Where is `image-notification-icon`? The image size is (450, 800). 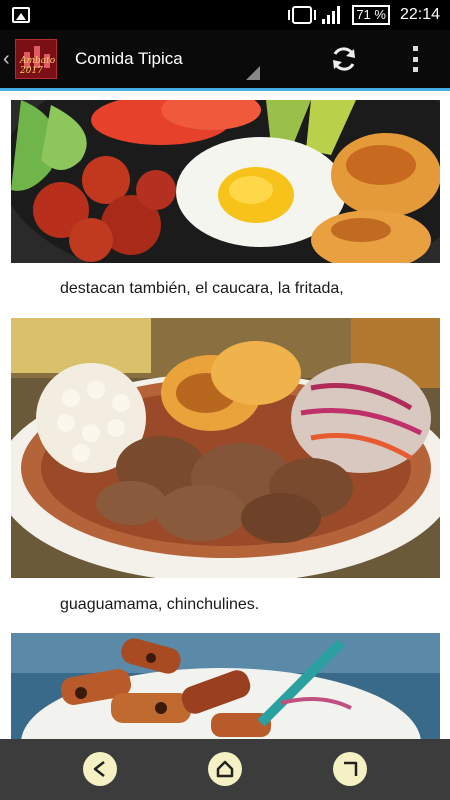
image-notification-icon is located at coordinates (21, 15).